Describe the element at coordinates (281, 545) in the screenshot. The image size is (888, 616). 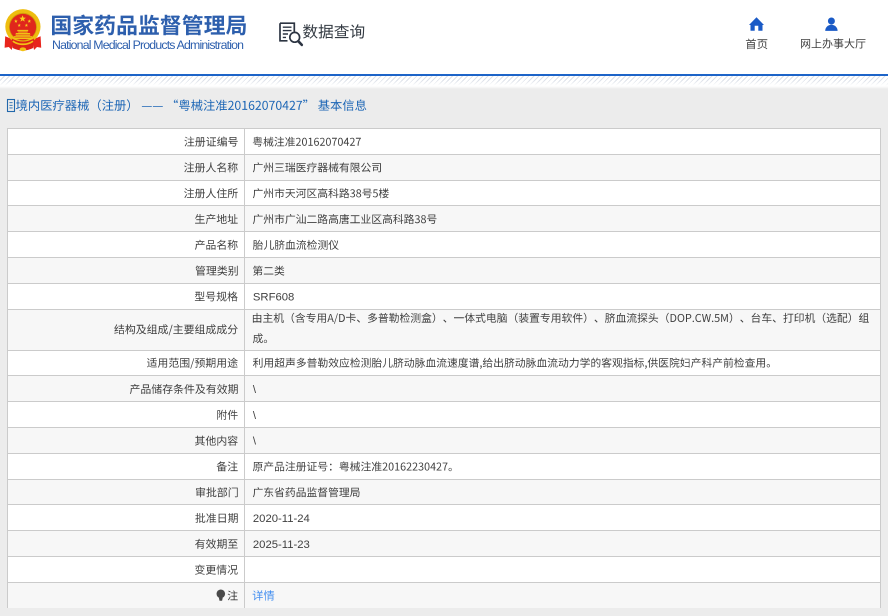
I see `svg-text: 2025-11-23` at that location.